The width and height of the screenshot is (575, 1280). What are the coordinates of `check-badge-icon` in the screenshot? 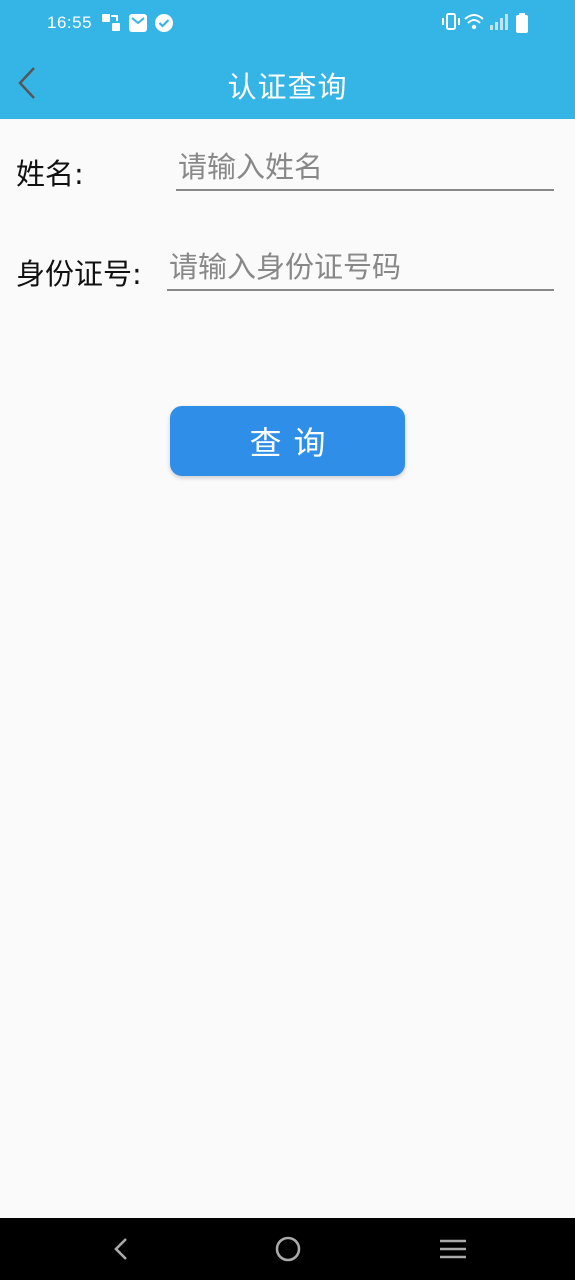 It's located at (164, 25).